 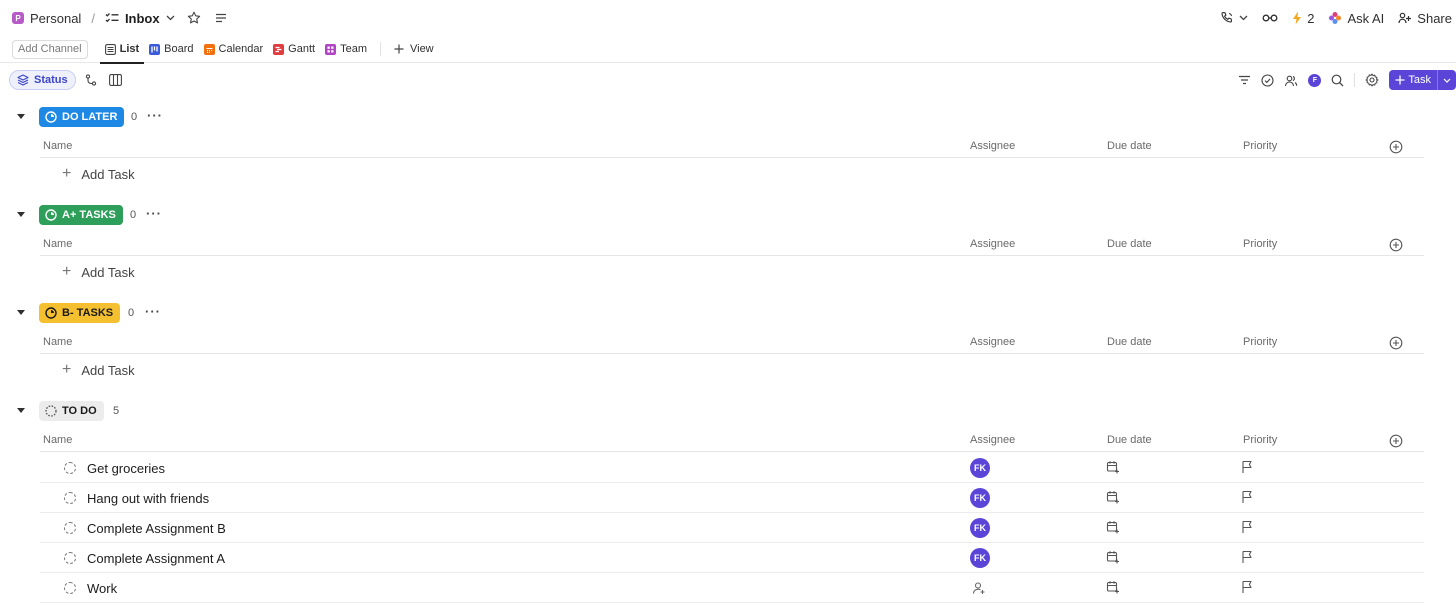 I want to click on search-icon, so click(x=1337, y=80).